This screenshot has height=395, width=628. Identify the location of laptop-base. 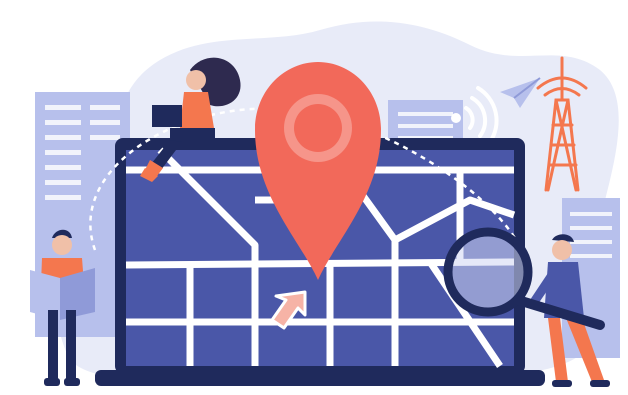
(320, 378).